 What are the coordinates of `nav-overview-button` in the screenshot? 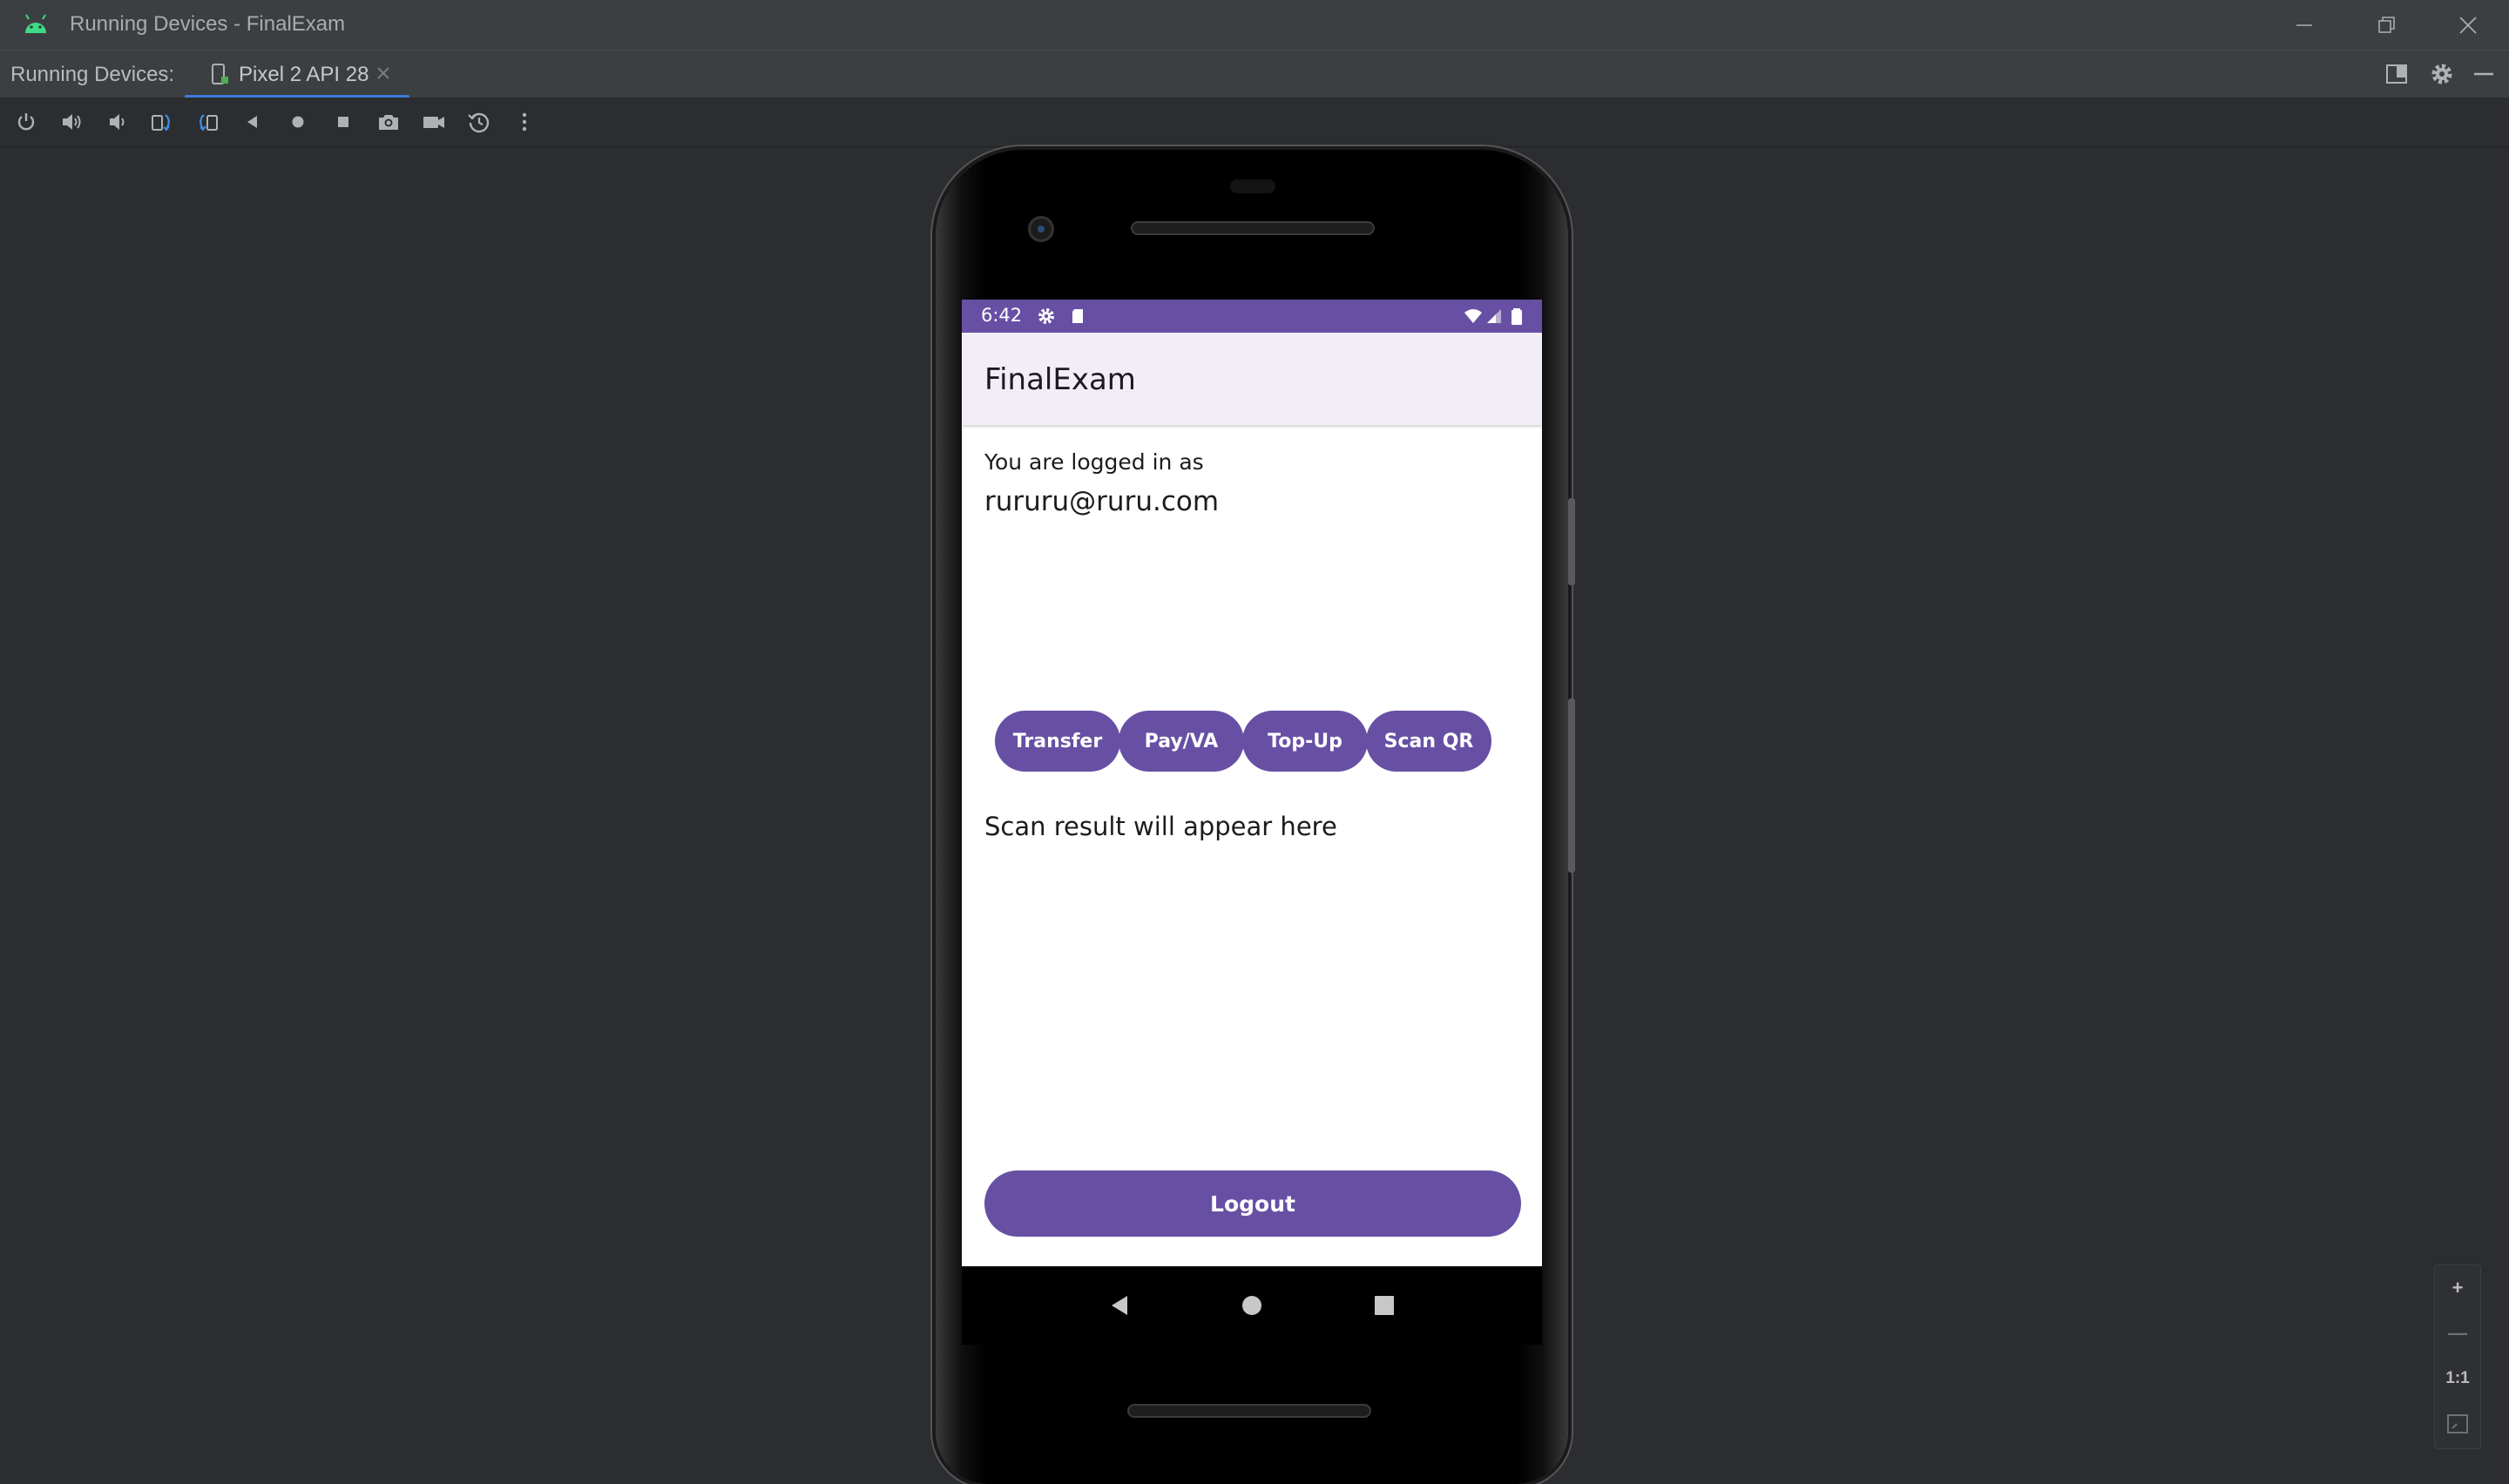 It's located at (1384, 1305).